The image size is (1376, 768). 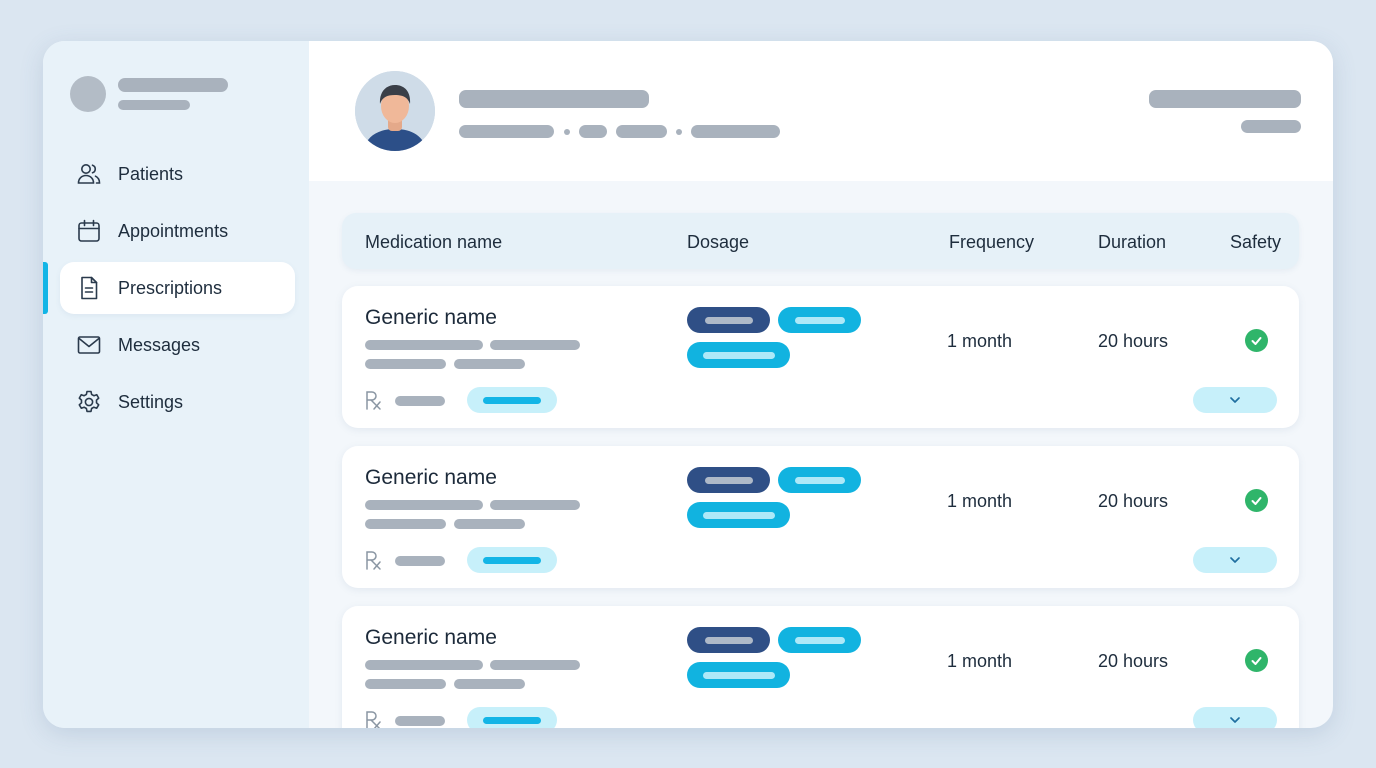 I want to click on sidebar-item-prescriptions: Prescriptions, so click(x=177, y=288).